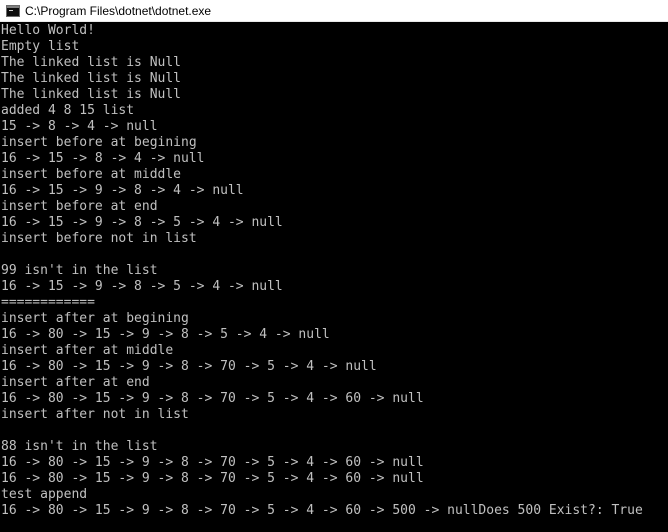 The height and width of the screenshot is (532, 668). I want to click on console-line: insert after at end, so click(75, 382).